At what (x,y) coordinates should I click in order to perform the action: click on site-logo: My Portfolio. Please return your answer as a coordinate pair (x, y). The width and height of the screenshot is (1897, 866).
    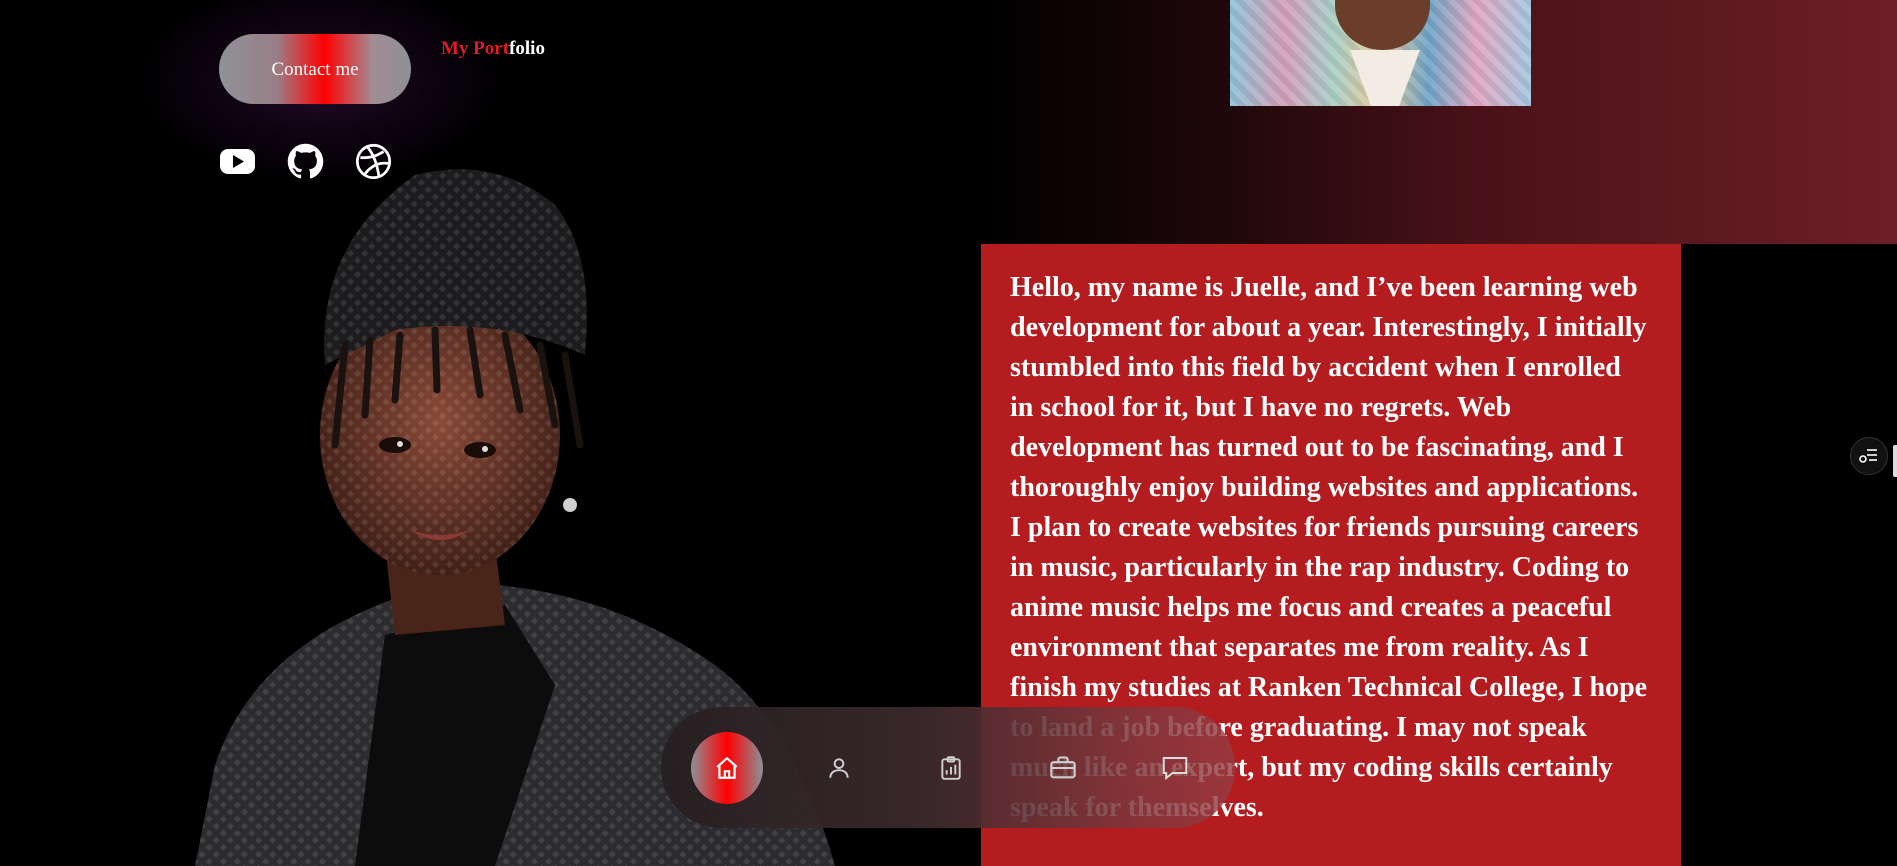
    Looking at the image, I should click on (493, 49).